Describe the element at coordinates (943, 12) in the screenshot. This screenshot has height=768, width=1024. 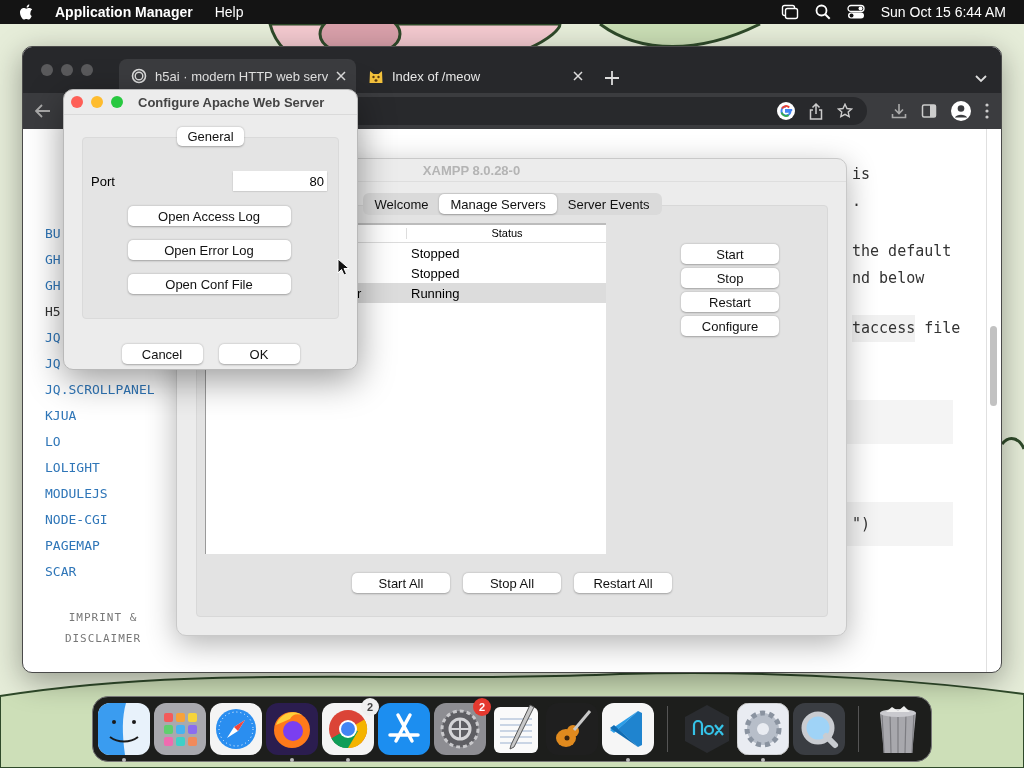
I see `menubar-clock: Sun Oct 15 6:44 AM` at that location.